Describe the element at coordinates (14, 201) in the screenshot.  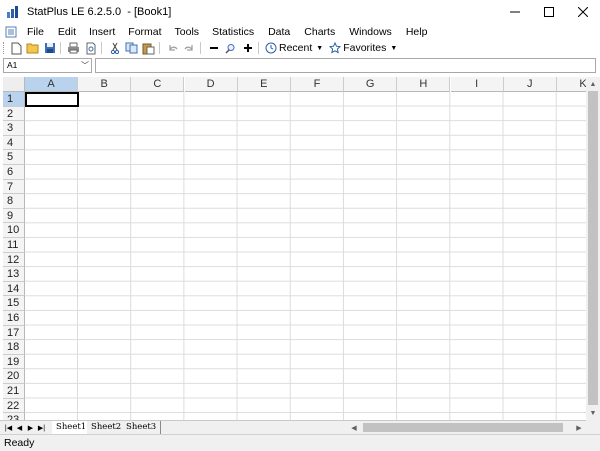
I see `row-header-8: 8` at that location.